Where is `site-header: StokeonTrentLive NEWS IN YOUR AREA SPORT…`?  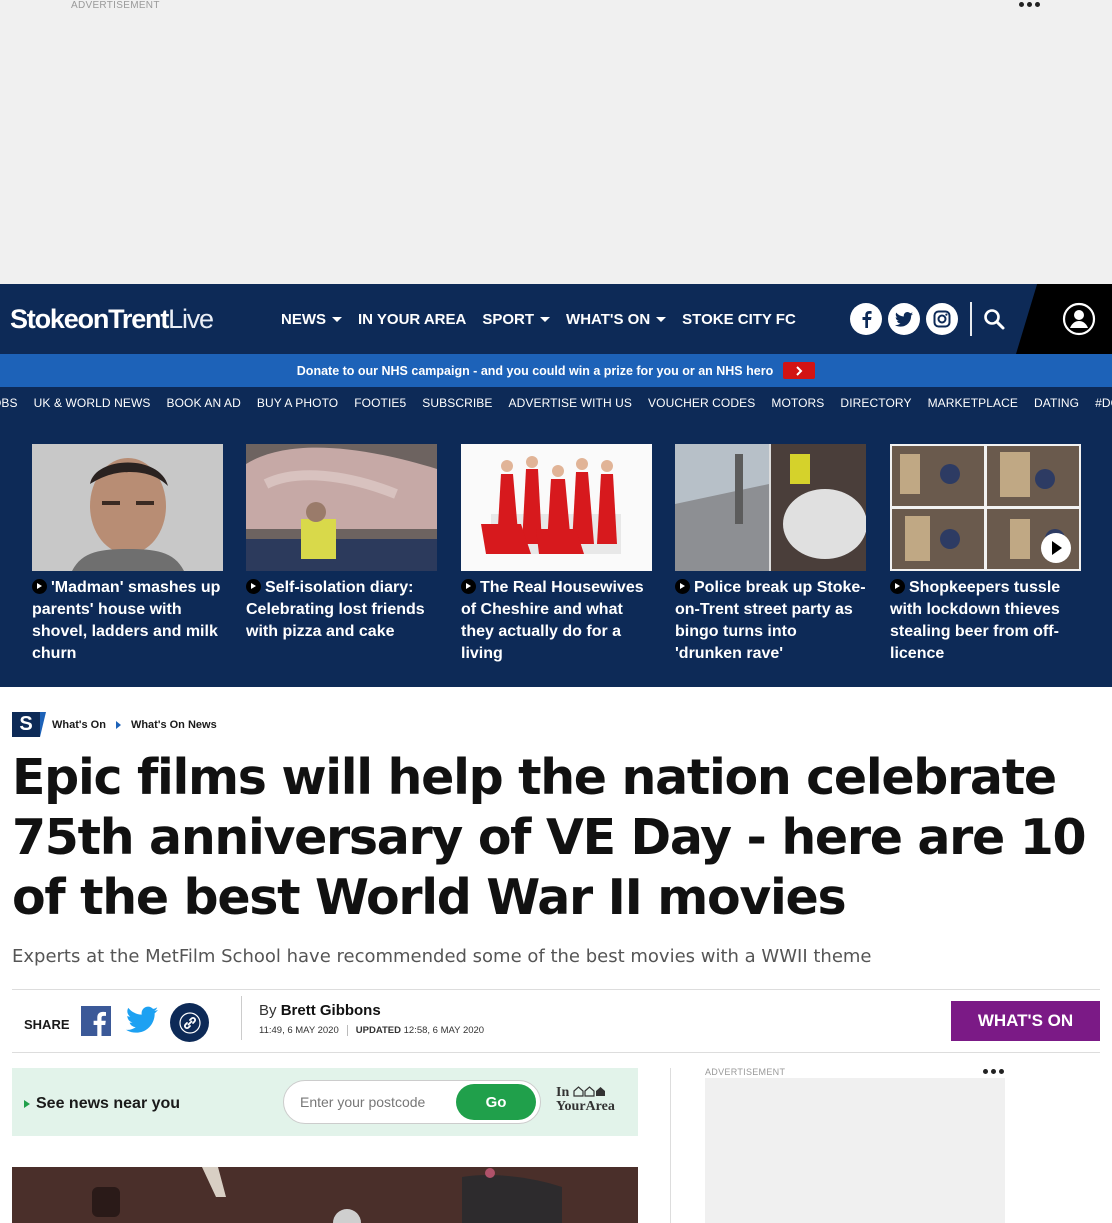
site-header: StokeonTrentLive NEWS IN YOUR AREA SPORT… is located at coordinates (556, 319).